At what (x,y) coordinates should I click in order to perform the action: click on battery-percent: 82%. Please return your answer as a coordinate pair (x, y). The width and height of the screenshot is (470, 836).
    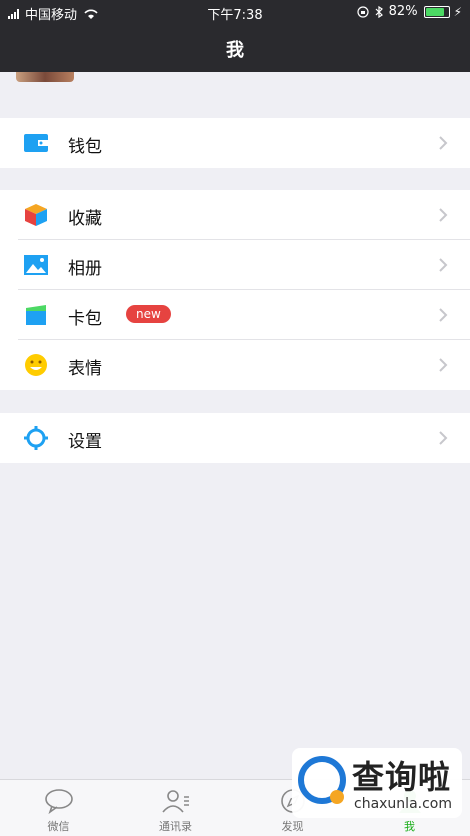
    Looking at the image, I should click on (403, 11).